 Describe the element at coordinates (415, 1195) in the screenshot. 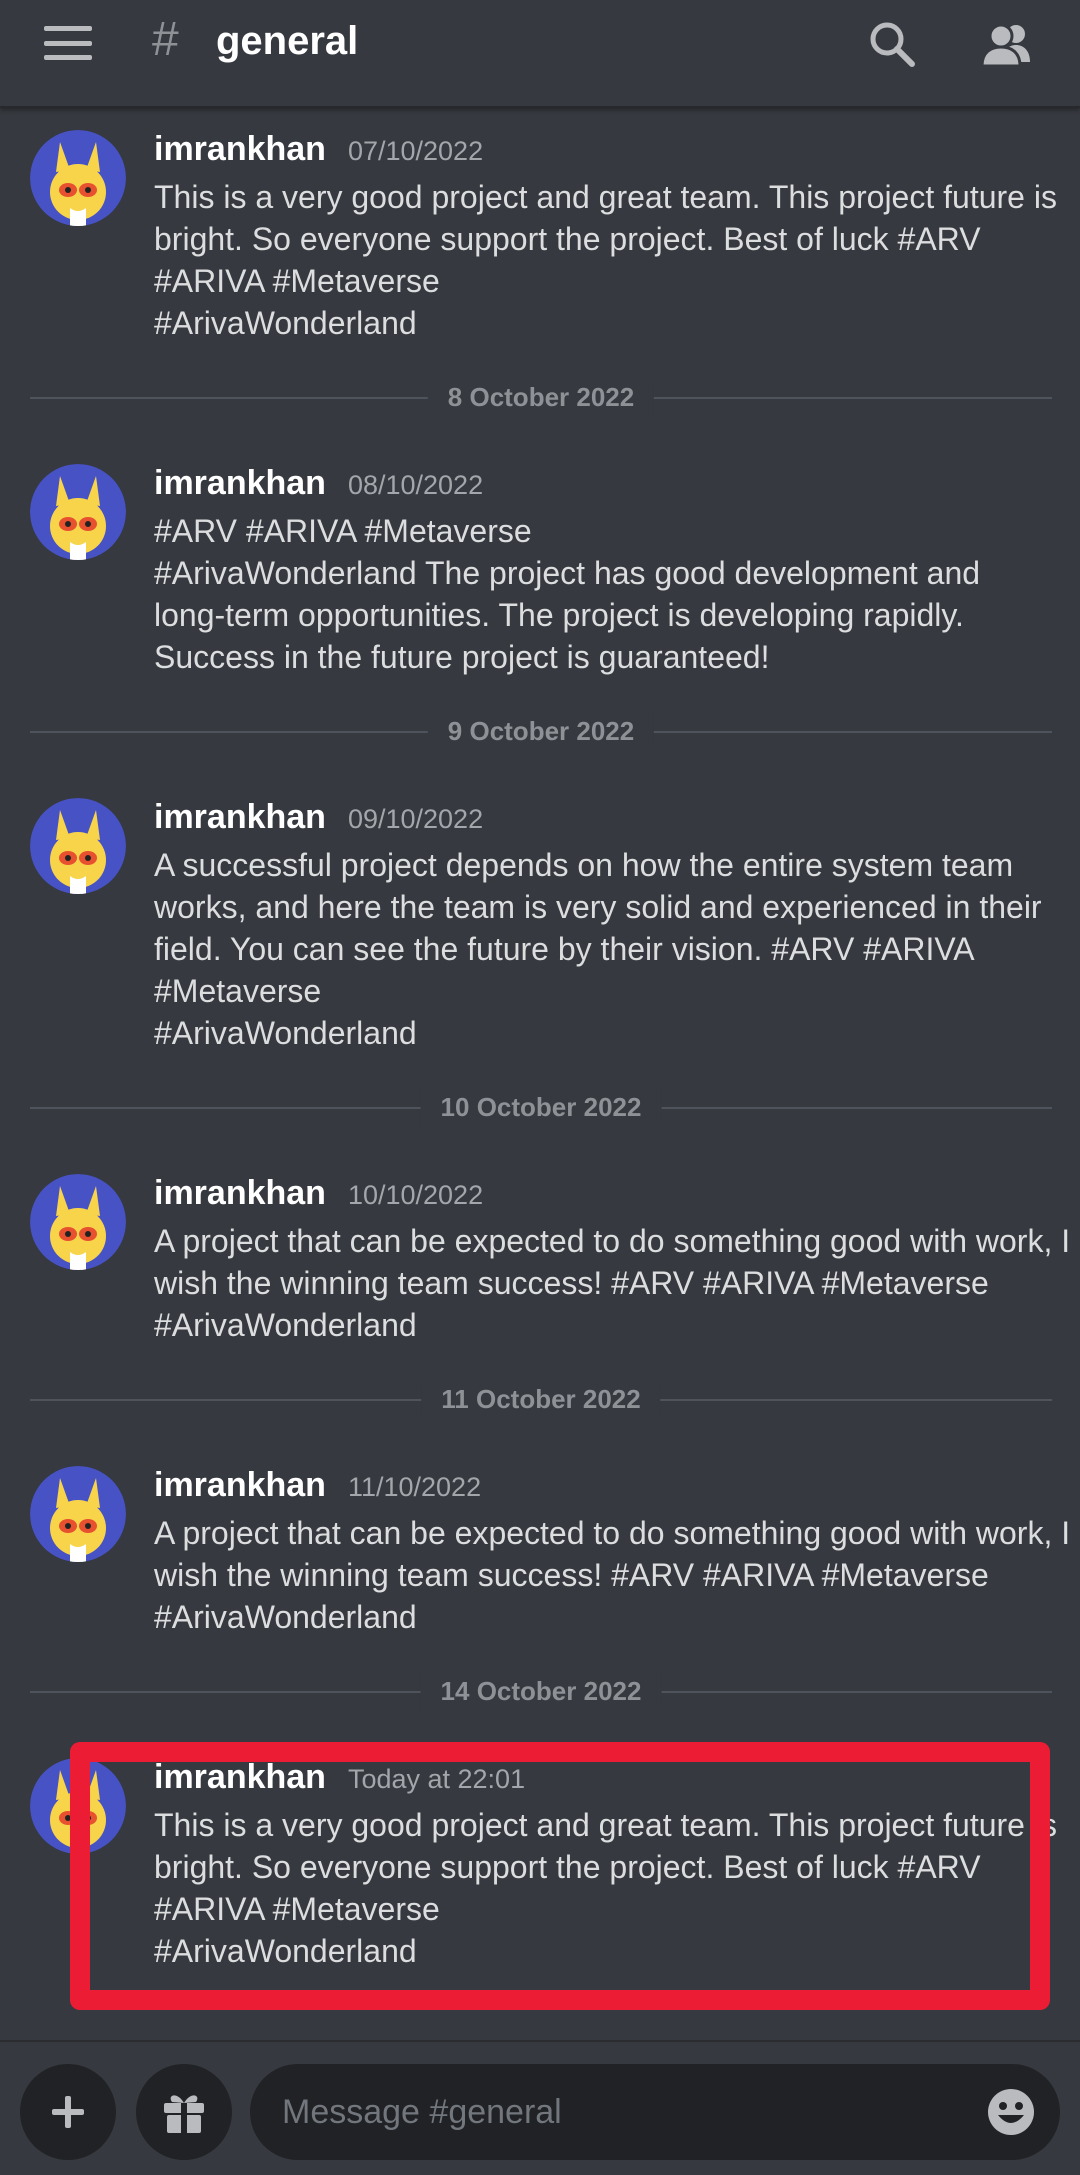

I see `message-timestamp: 10/10/2022` at that location.